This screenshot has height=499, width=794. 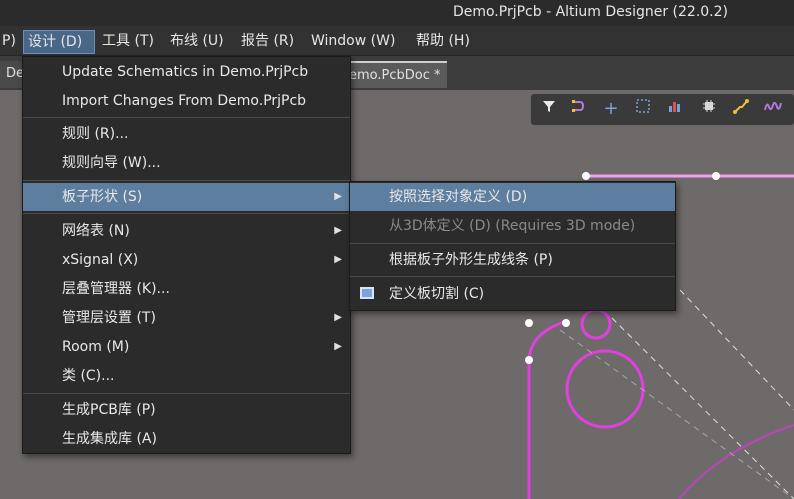 I want to click on select-rect-icon, so click(x=643, y=109).